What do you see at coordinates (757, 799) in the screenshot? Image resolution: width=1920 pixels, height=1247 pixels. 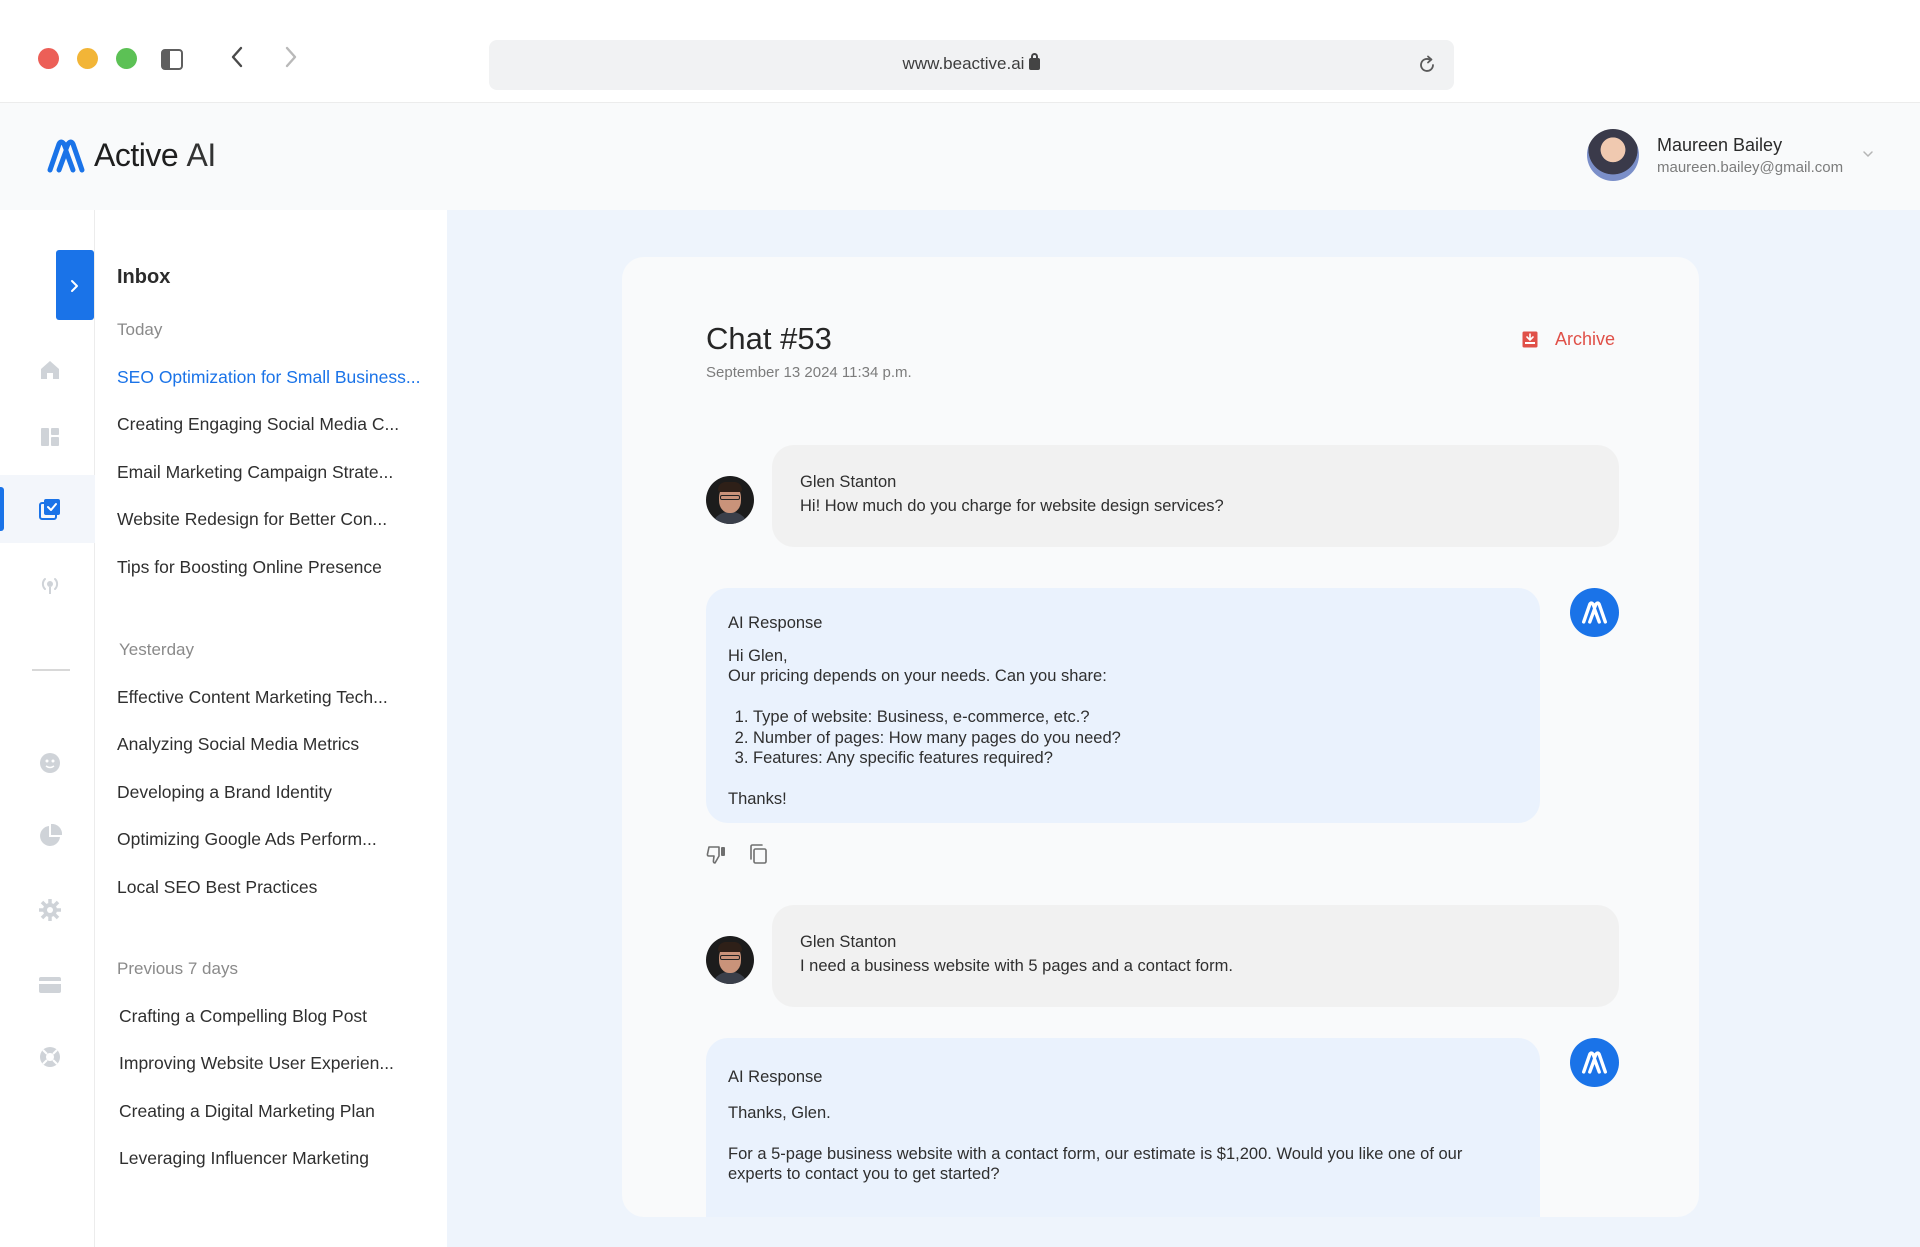 I see `message-closing: Thanks!` at bounding box center [757, 799].